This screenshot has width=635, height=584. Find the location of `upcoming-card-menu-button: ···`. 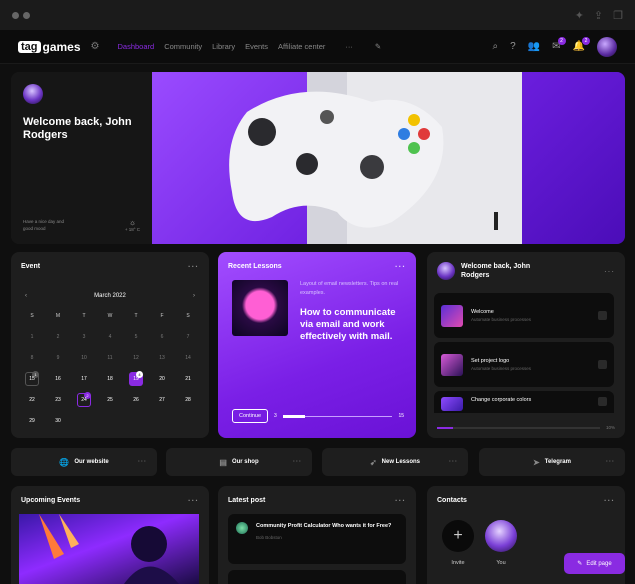

upcoming-card-menu-button: ··· is located at coordinates (193, 500).